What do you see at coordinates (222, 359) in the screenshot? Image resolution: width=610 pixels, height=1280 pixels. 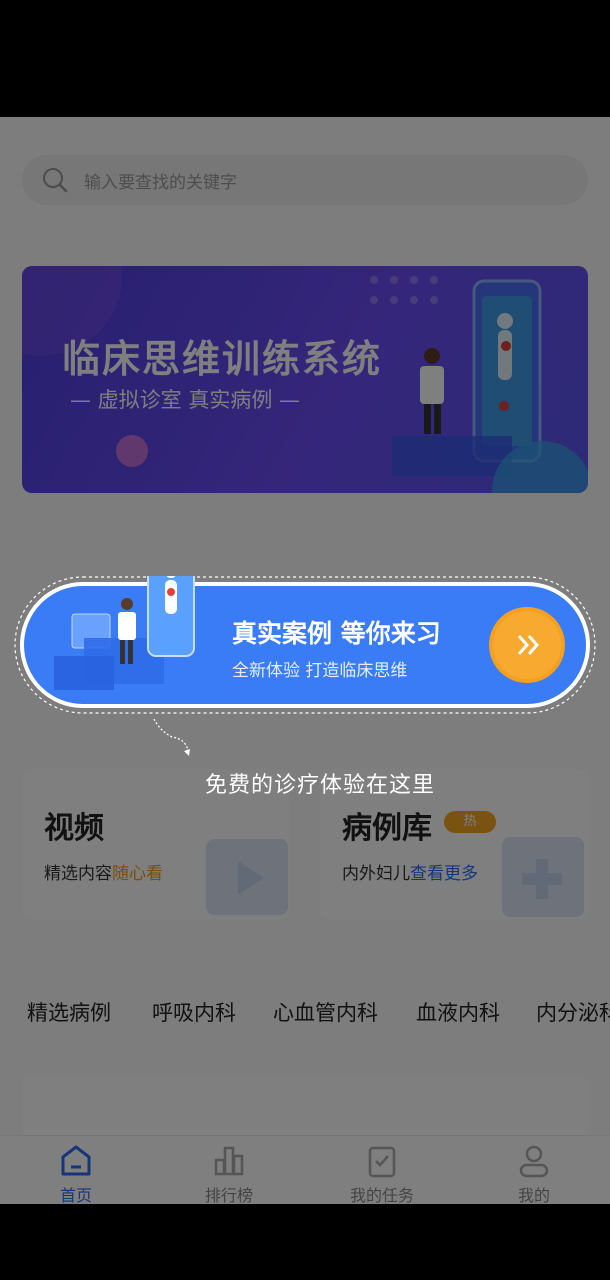 I see `banner-title: 临床思维训练系统` at bounding box center [222, 359].